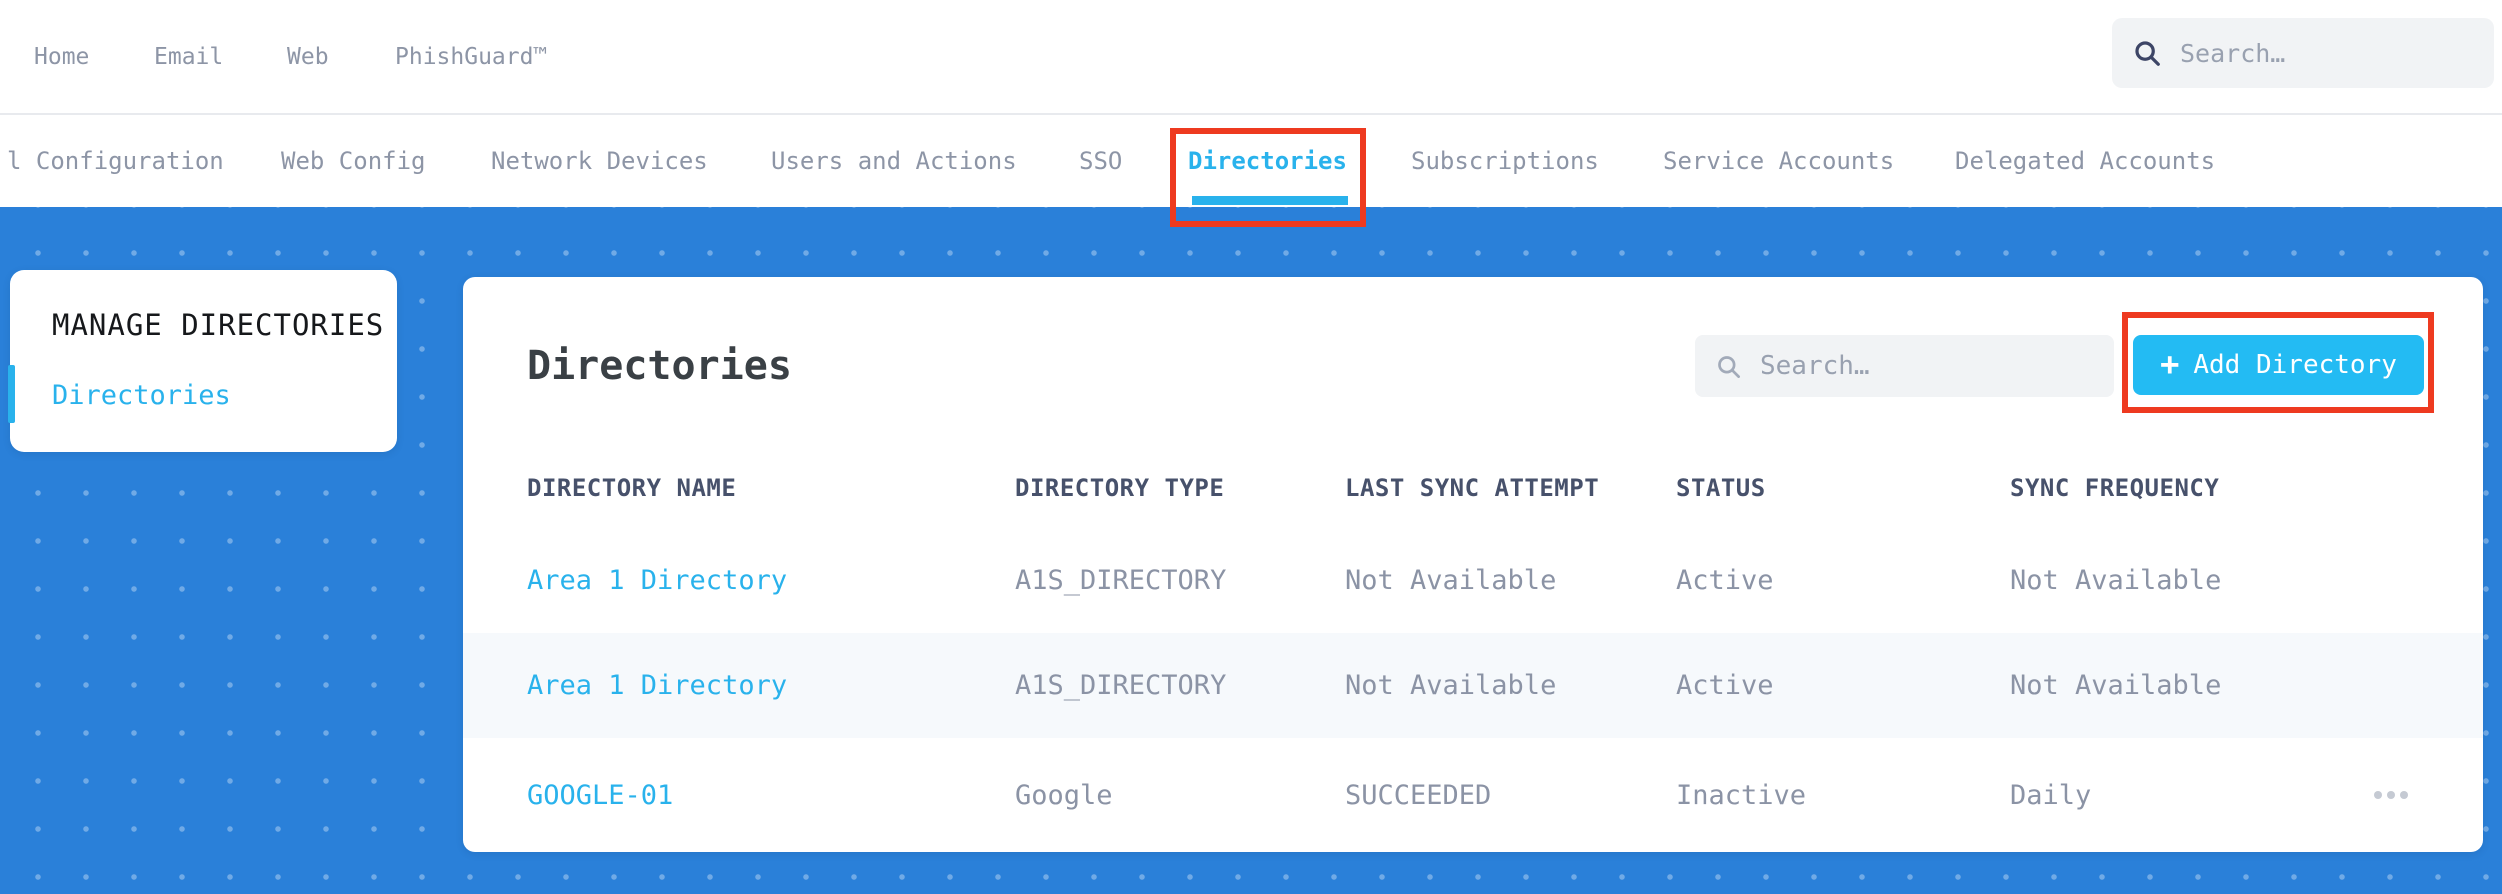 The width and height of the screenshot is (2502, 894). I want to click on directories-search-input, so click(1926, 366).